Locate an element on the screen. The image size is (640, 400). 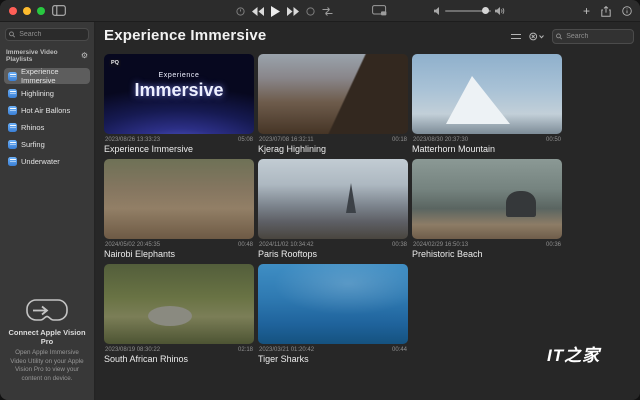
video-timestamp: 2023/07/08 16:32:11 is located at coordinates (286, 139).